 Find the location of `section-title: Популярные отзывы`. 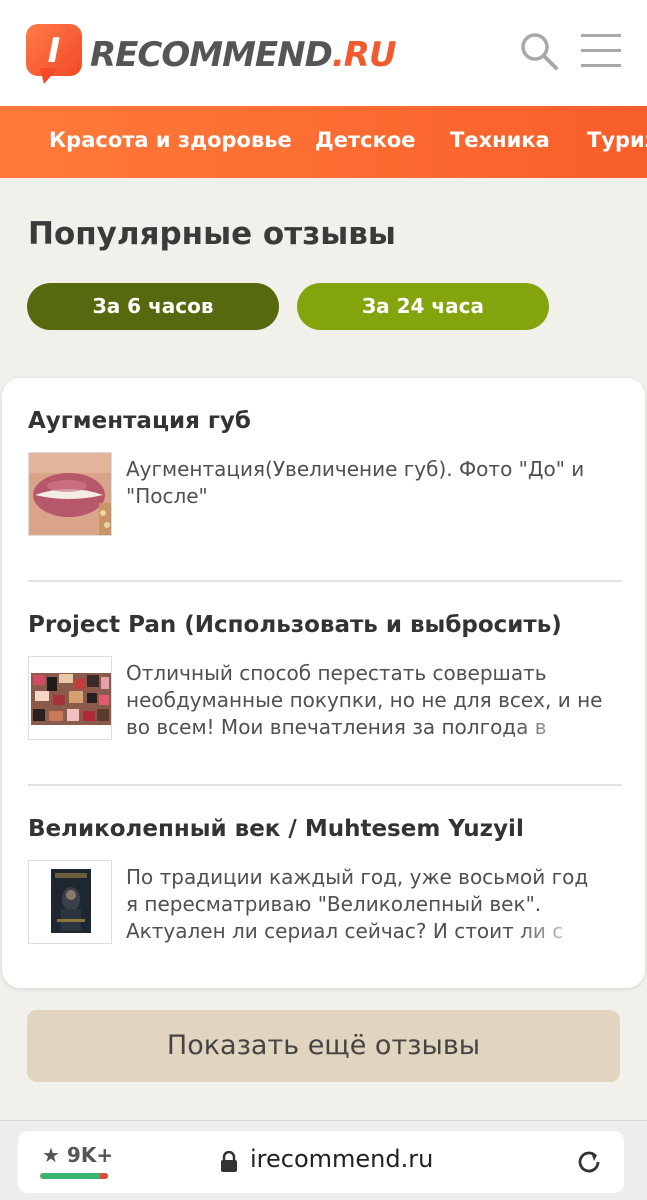

section-title: Популярные отзывы is located at coordinates (212, 234).